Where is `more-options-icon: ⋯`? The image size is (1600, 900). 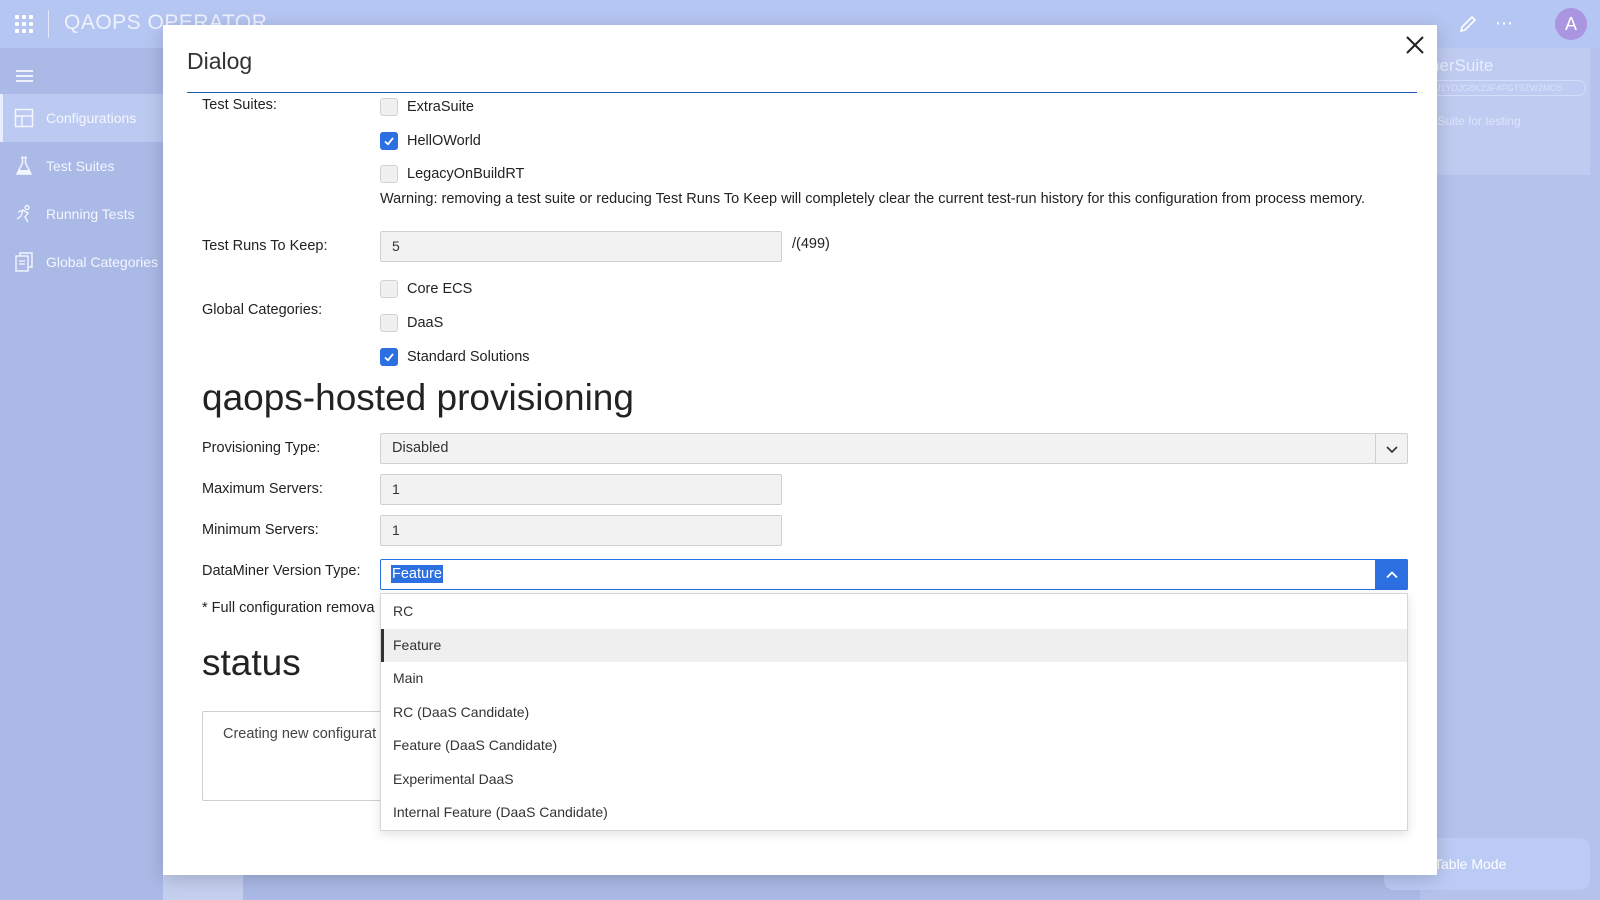
more-options-icon: ⋯ is located at coordinates (1504, 23).